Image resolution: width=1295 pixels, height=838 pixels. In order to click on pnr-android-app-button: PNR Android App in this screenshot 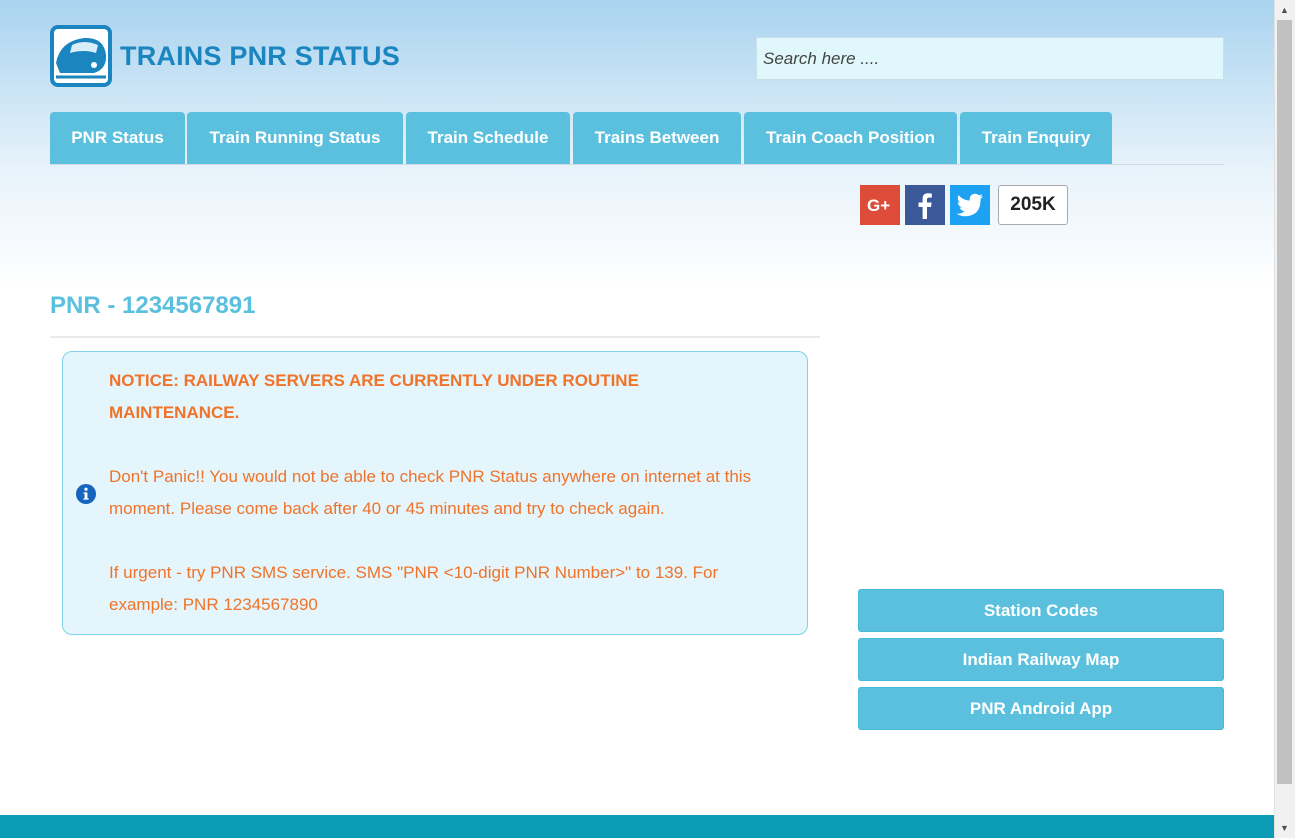, I will do `click(1041, 708)`.